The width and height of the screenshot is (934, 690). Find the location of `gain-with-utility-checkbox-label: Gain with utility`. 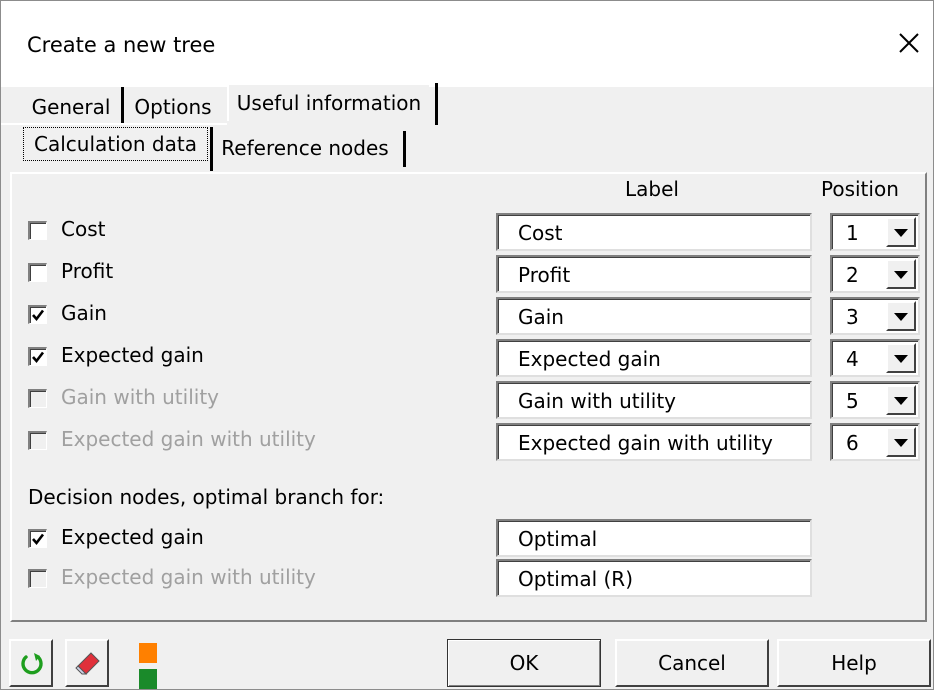

gain-with-utility-checkbox-label: Gain with utility is located at coordinates (140, 397).